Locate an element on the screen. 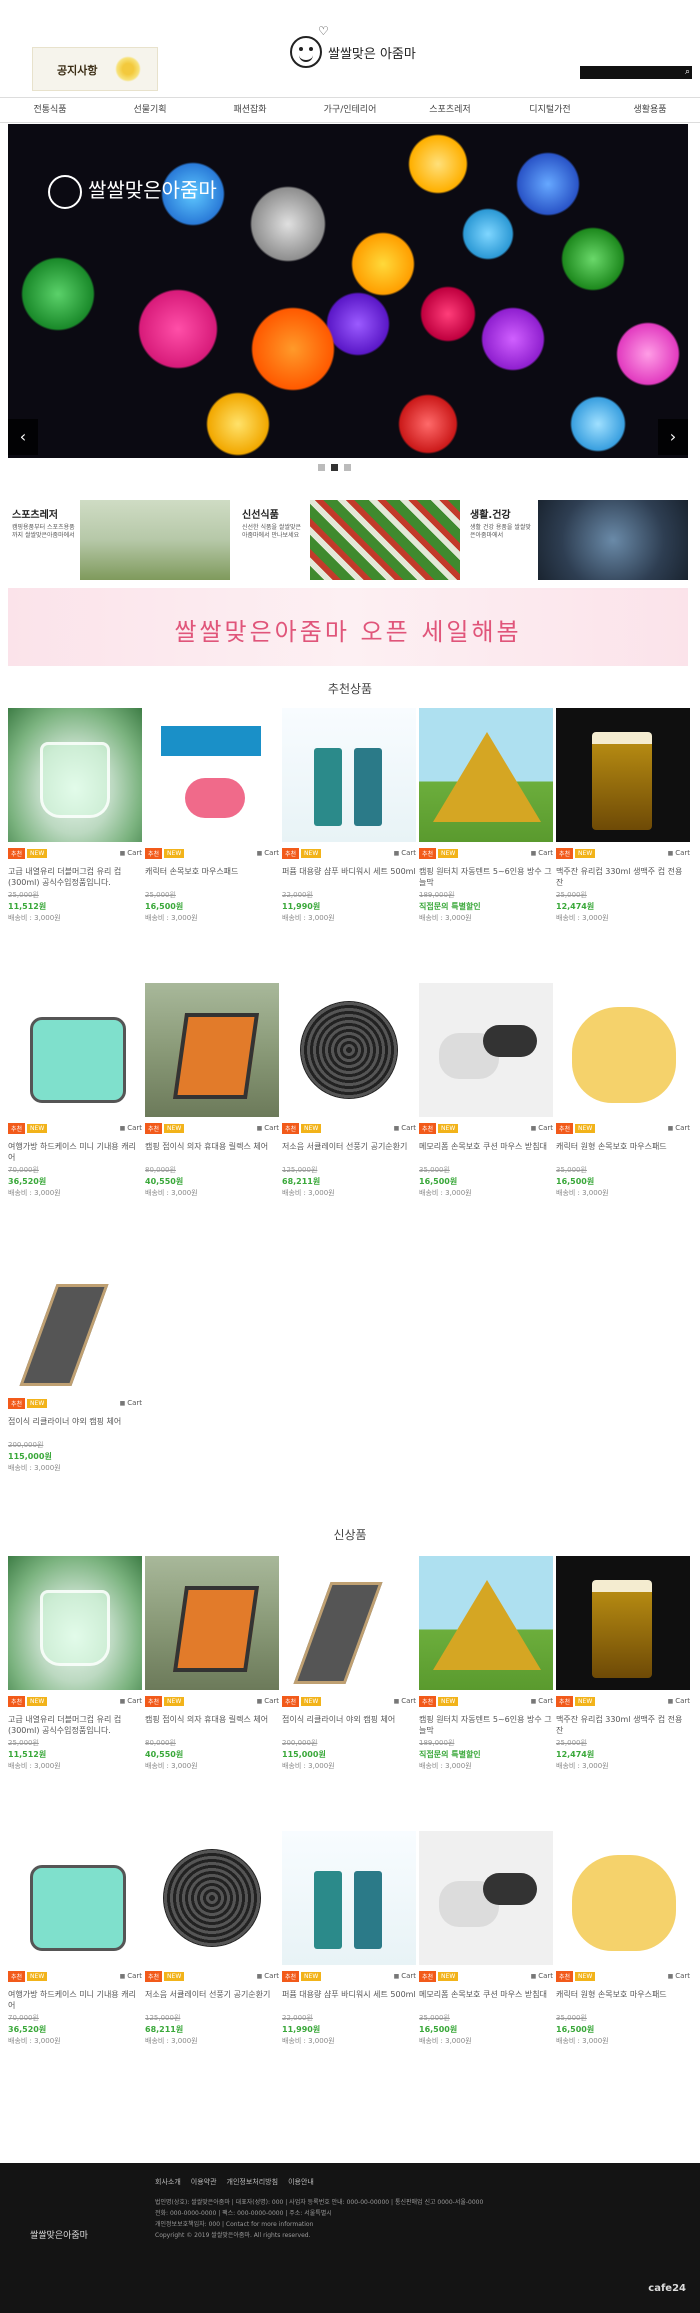  hero-slider: 쌀쌀맞은아줌마 ‹ › is located at coordinates (348, 291).